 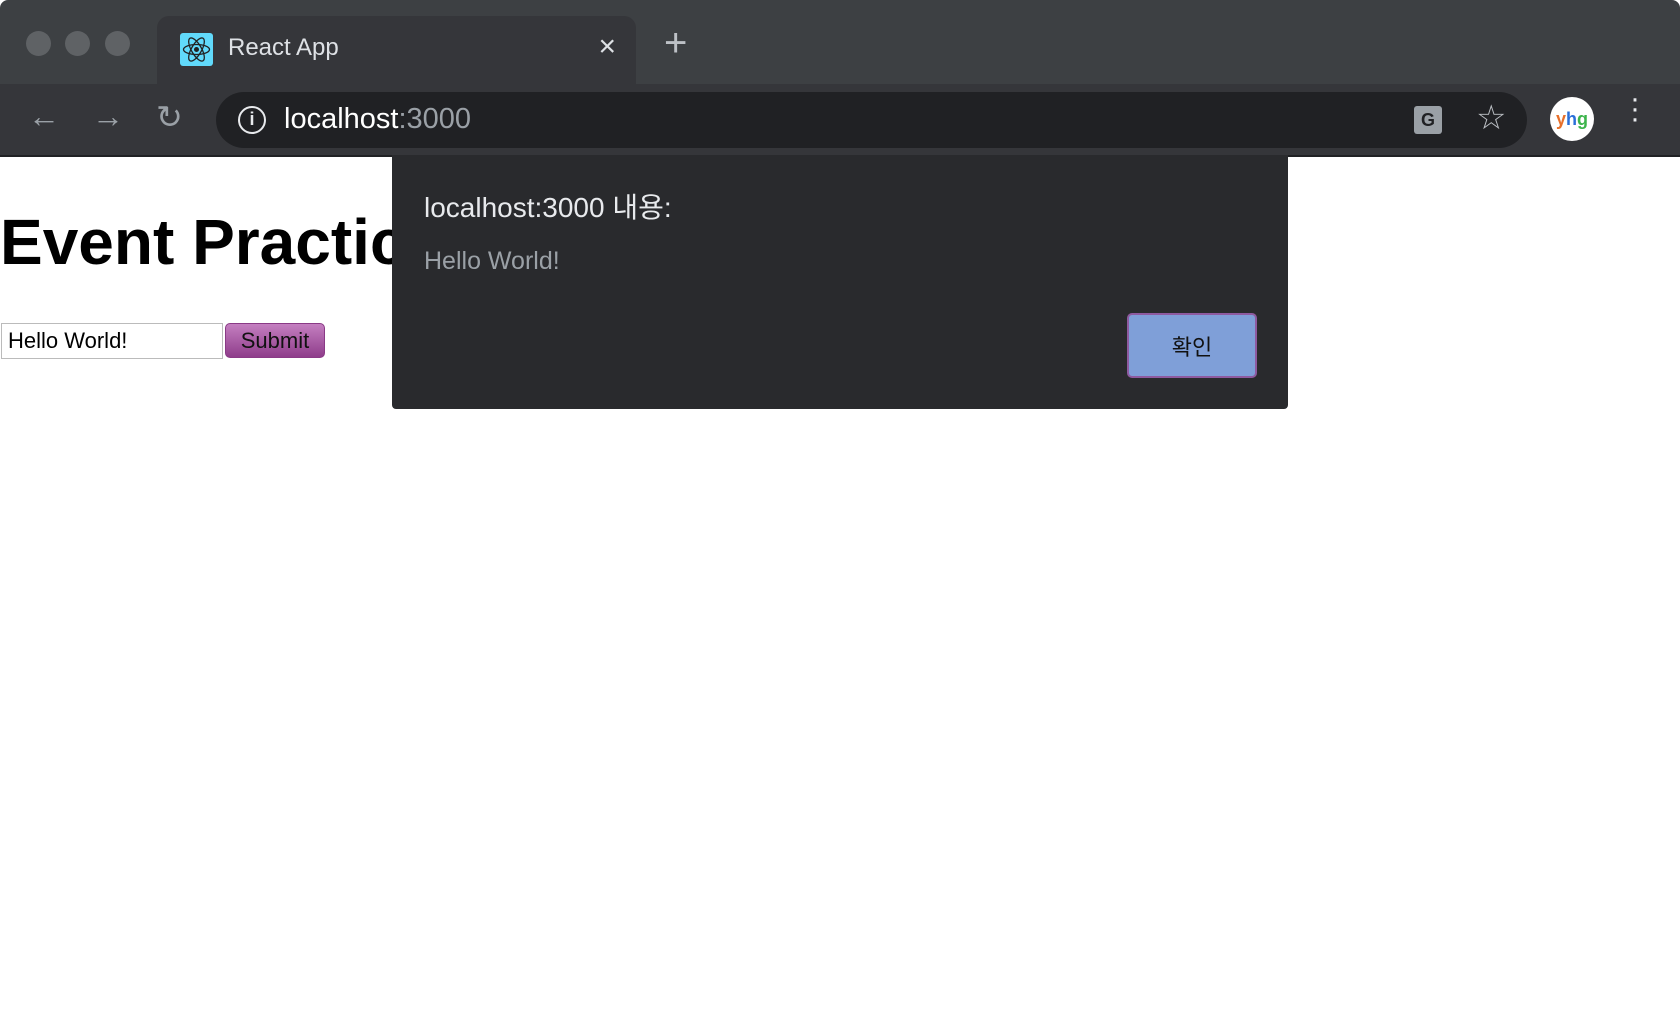 I want to click on bookmark-star-icon: ☆, so click(x=1491, y=118).